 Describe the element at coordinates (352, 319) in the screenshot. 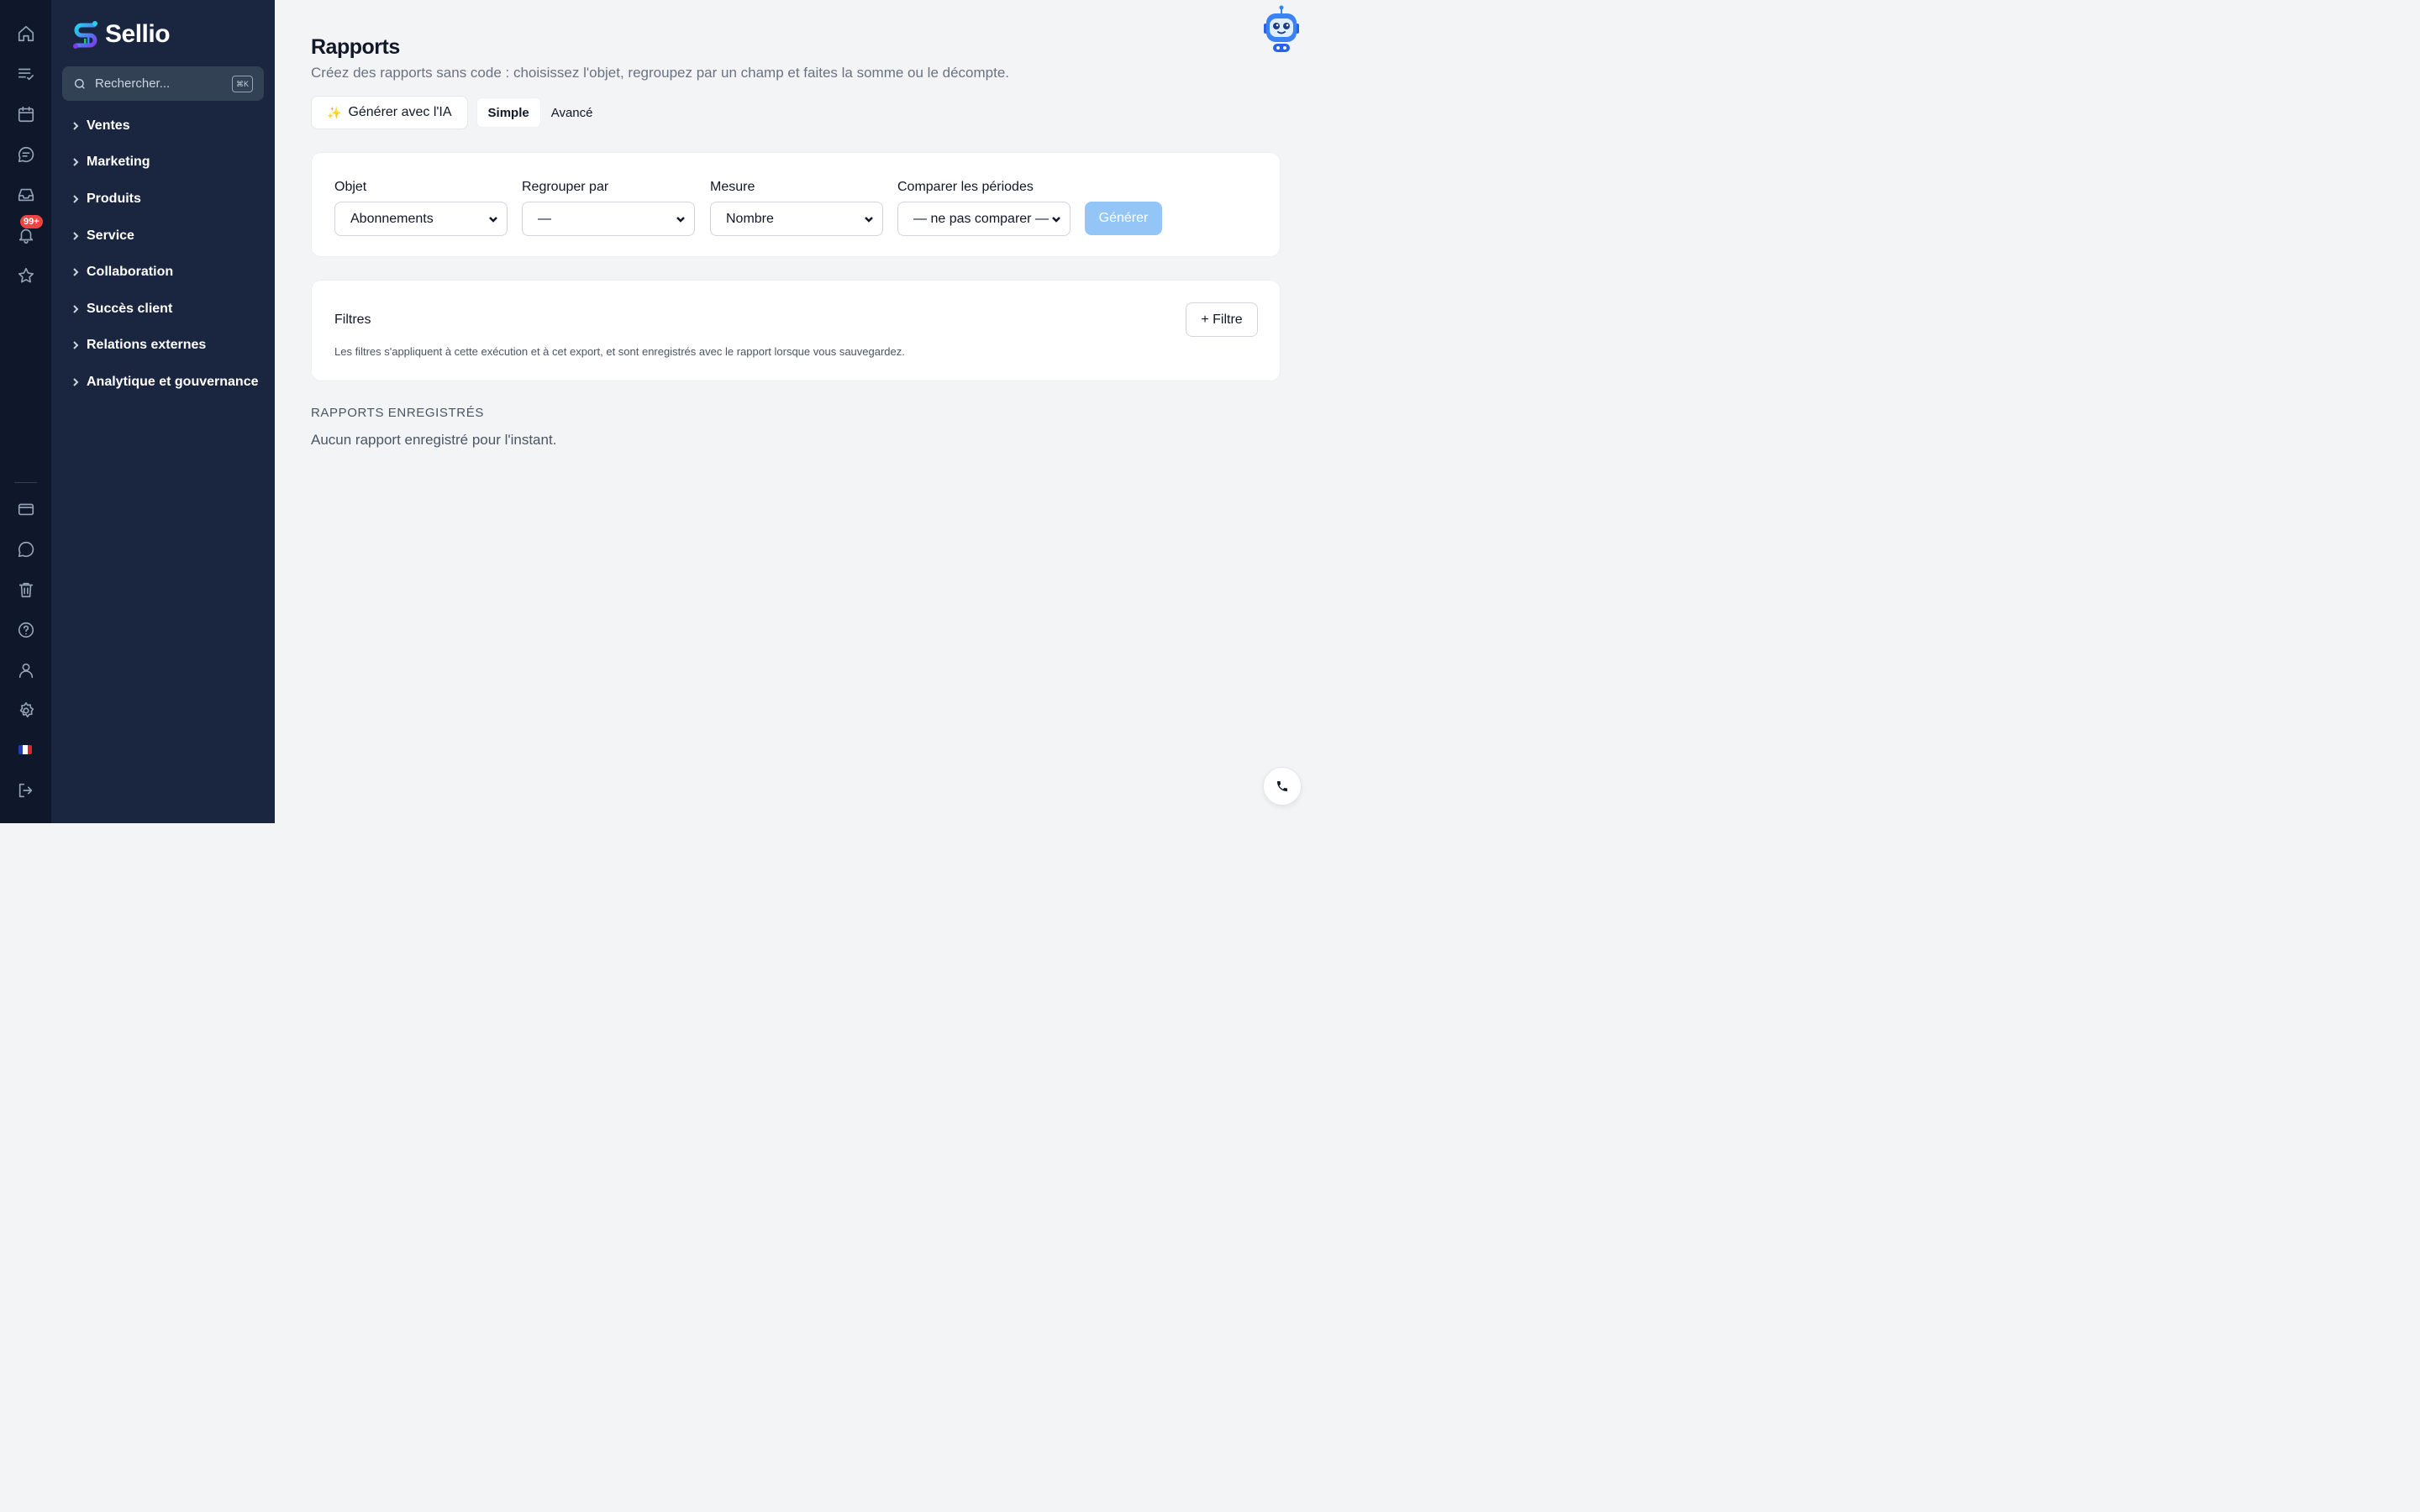

I see `filters-title: Filtres` at that location.